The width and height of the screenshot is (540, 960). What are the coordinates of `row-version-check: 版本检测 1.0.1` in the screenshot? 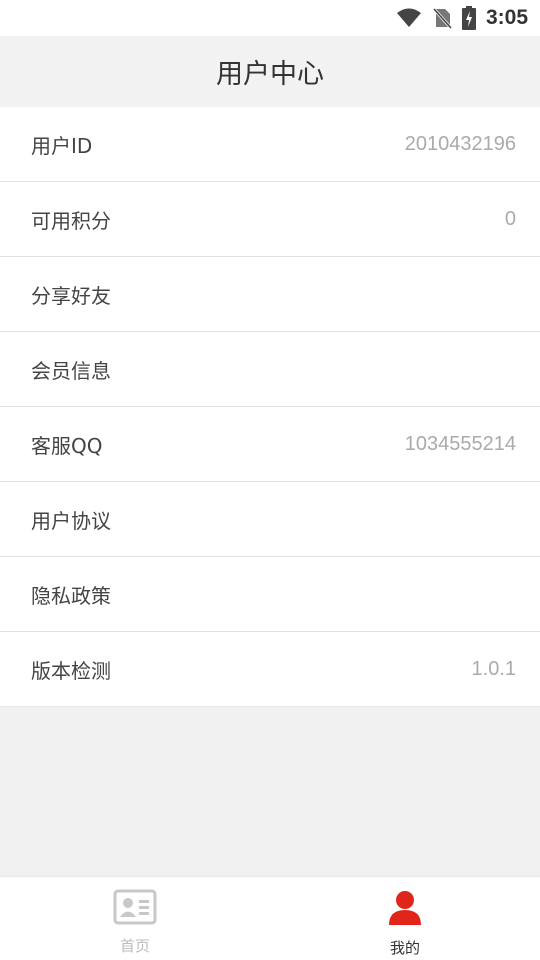 It's located at (270, 669).